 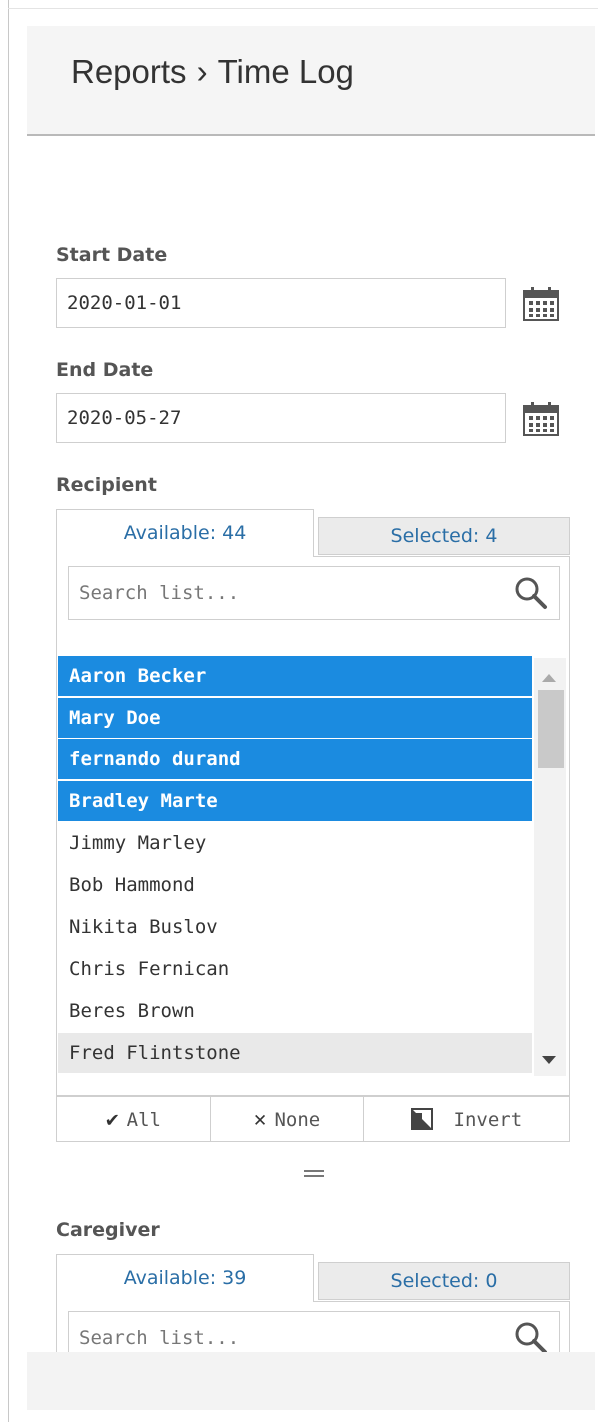 I want to click on breadcrumb-time-log: Time Log, so click(x=285, y=71).